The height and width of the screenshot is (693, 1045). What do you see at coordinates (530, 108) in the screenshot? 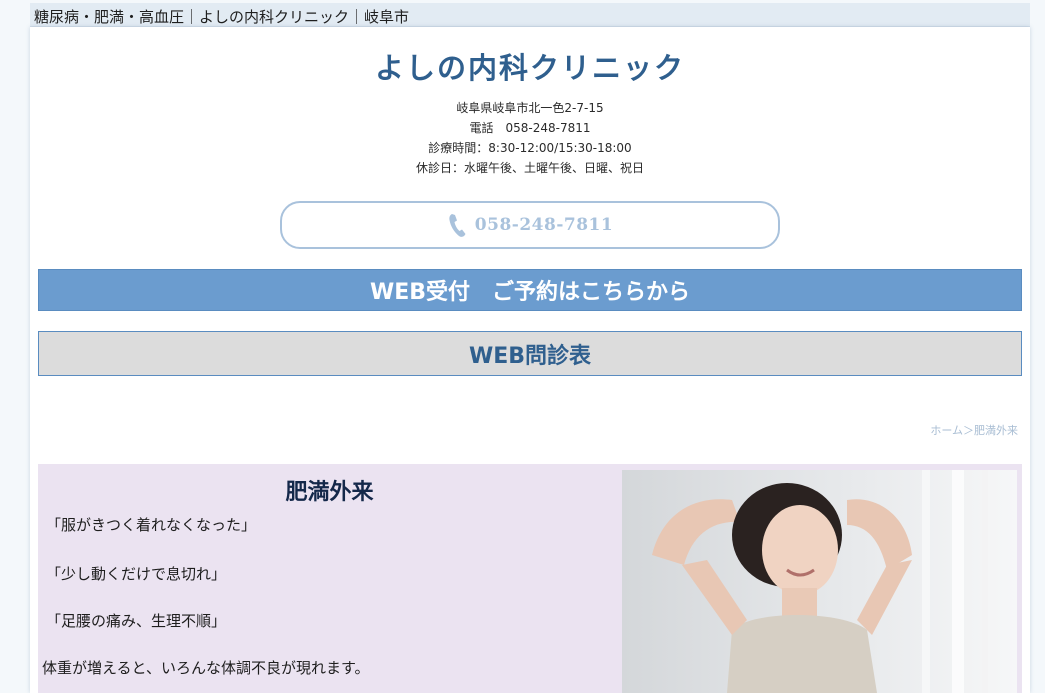
I see `clinic-address: 岐阜県岐阜市北一色2-7-15` at bounding box center [530, 108].